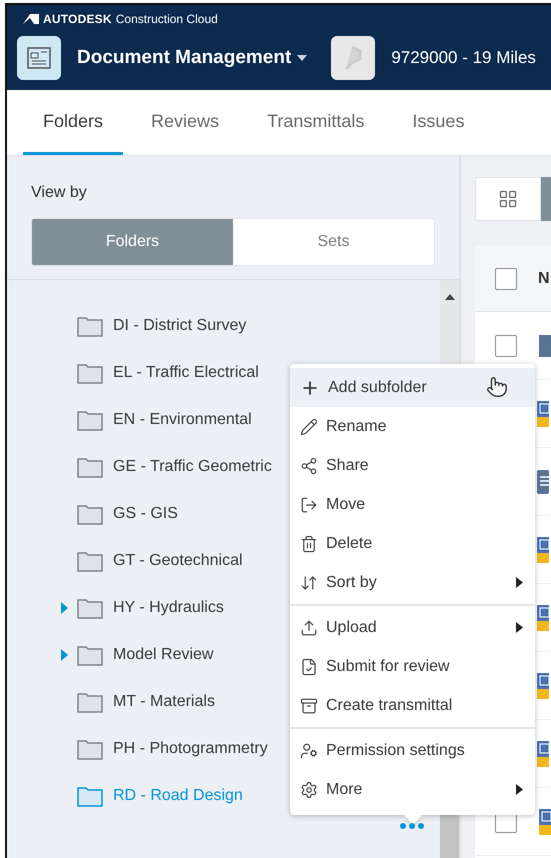 The height and width of the screenshot is (858, 551). Describe the element at coordinates (506, 279) in the screenshot. I see `select-all-checkbox` at that location.